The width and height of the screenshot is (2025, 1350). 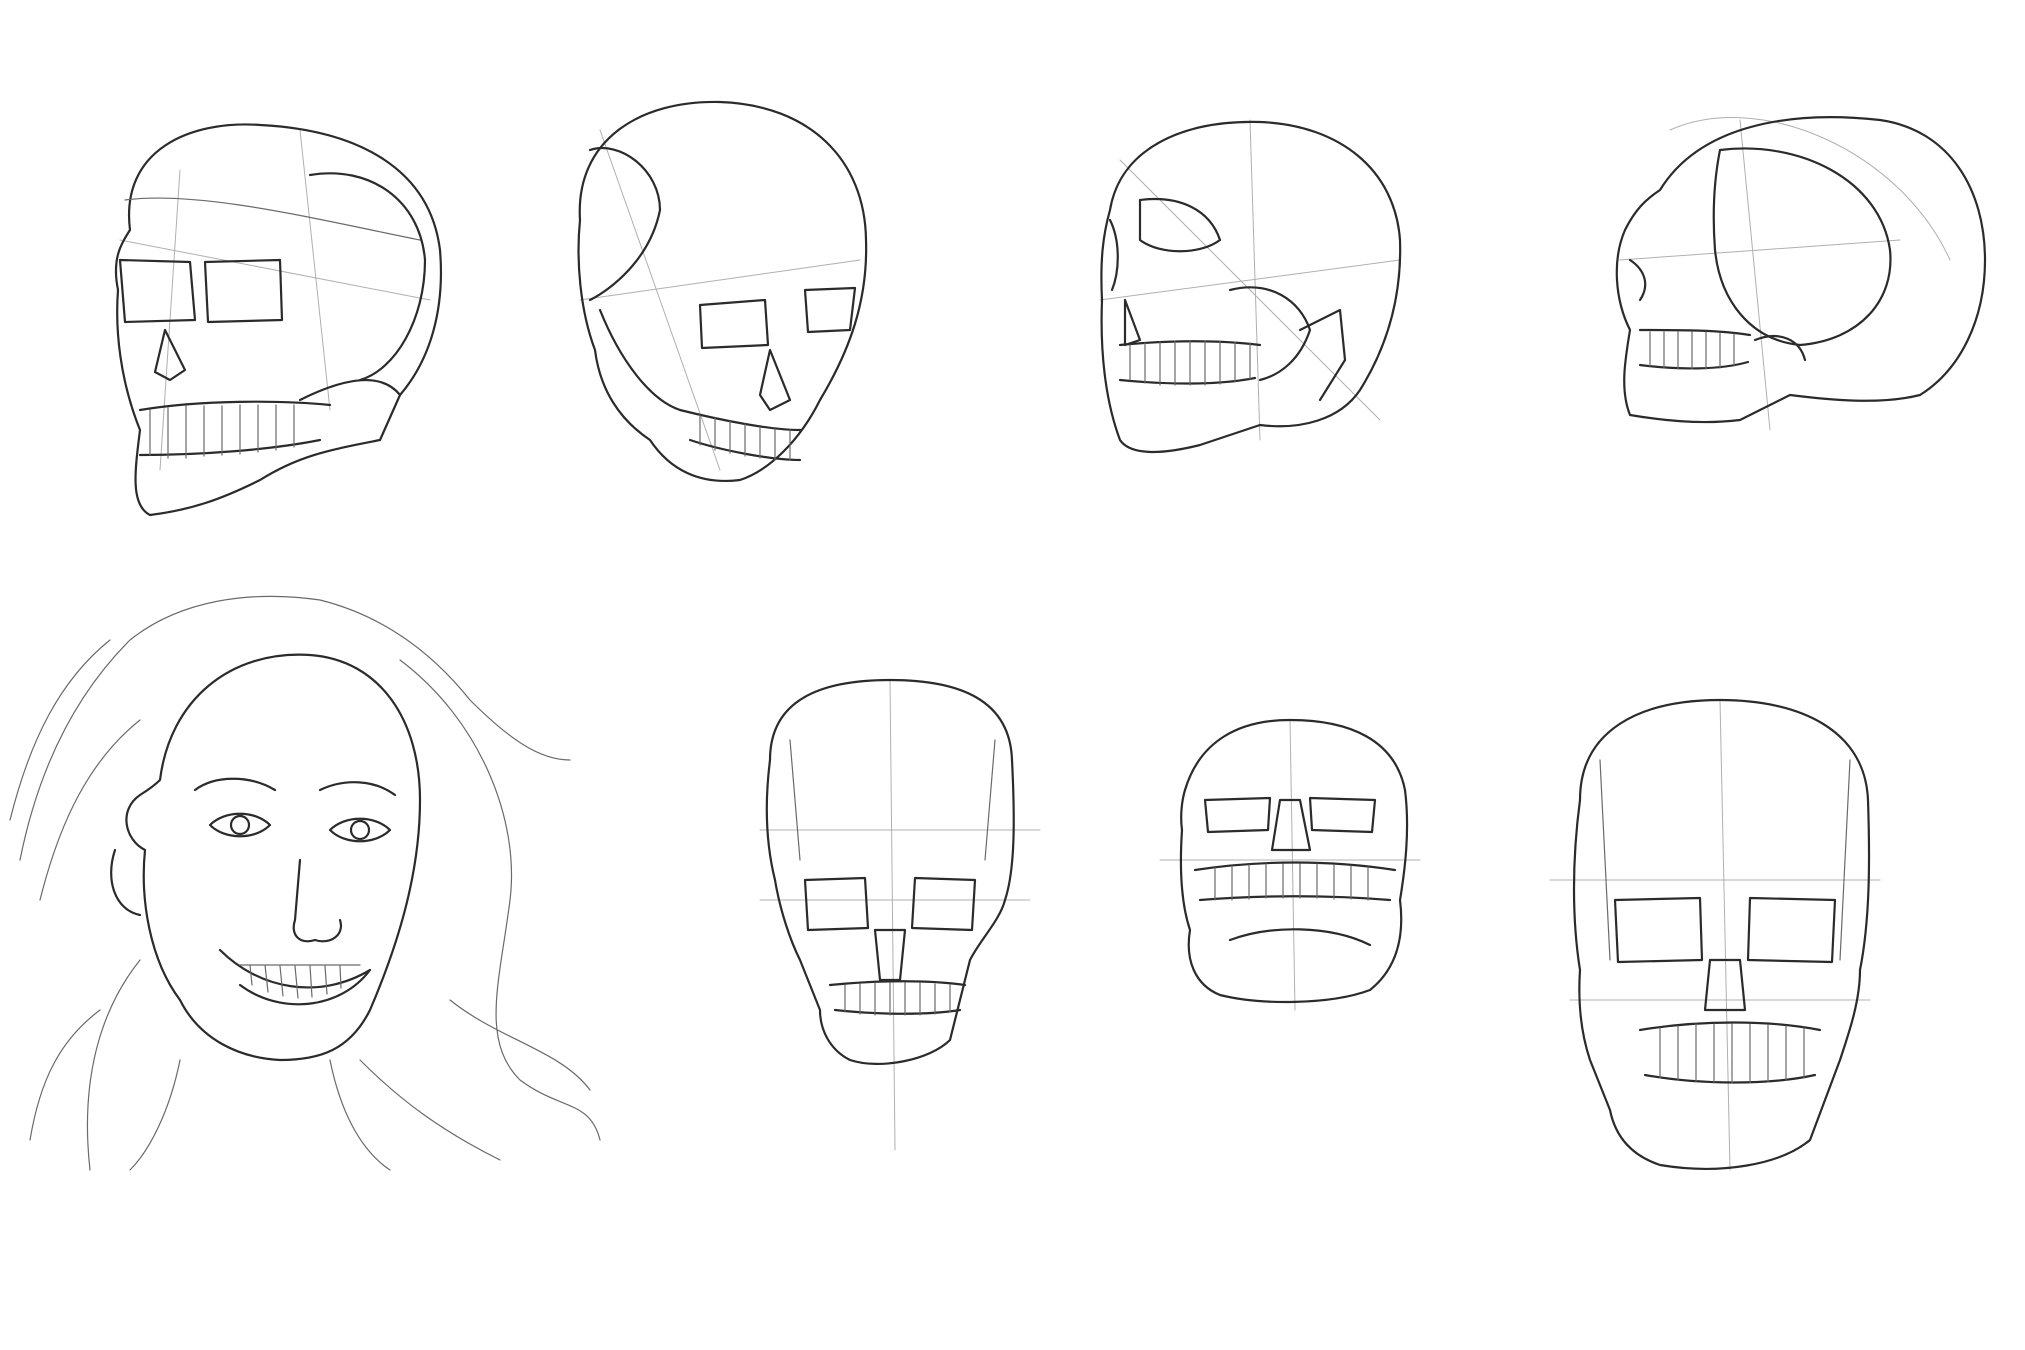 What do you see at coordinates (1250, 286) in the screenshot?
I see `skull-three-quarter-right` at bounding box center [1250, 286].